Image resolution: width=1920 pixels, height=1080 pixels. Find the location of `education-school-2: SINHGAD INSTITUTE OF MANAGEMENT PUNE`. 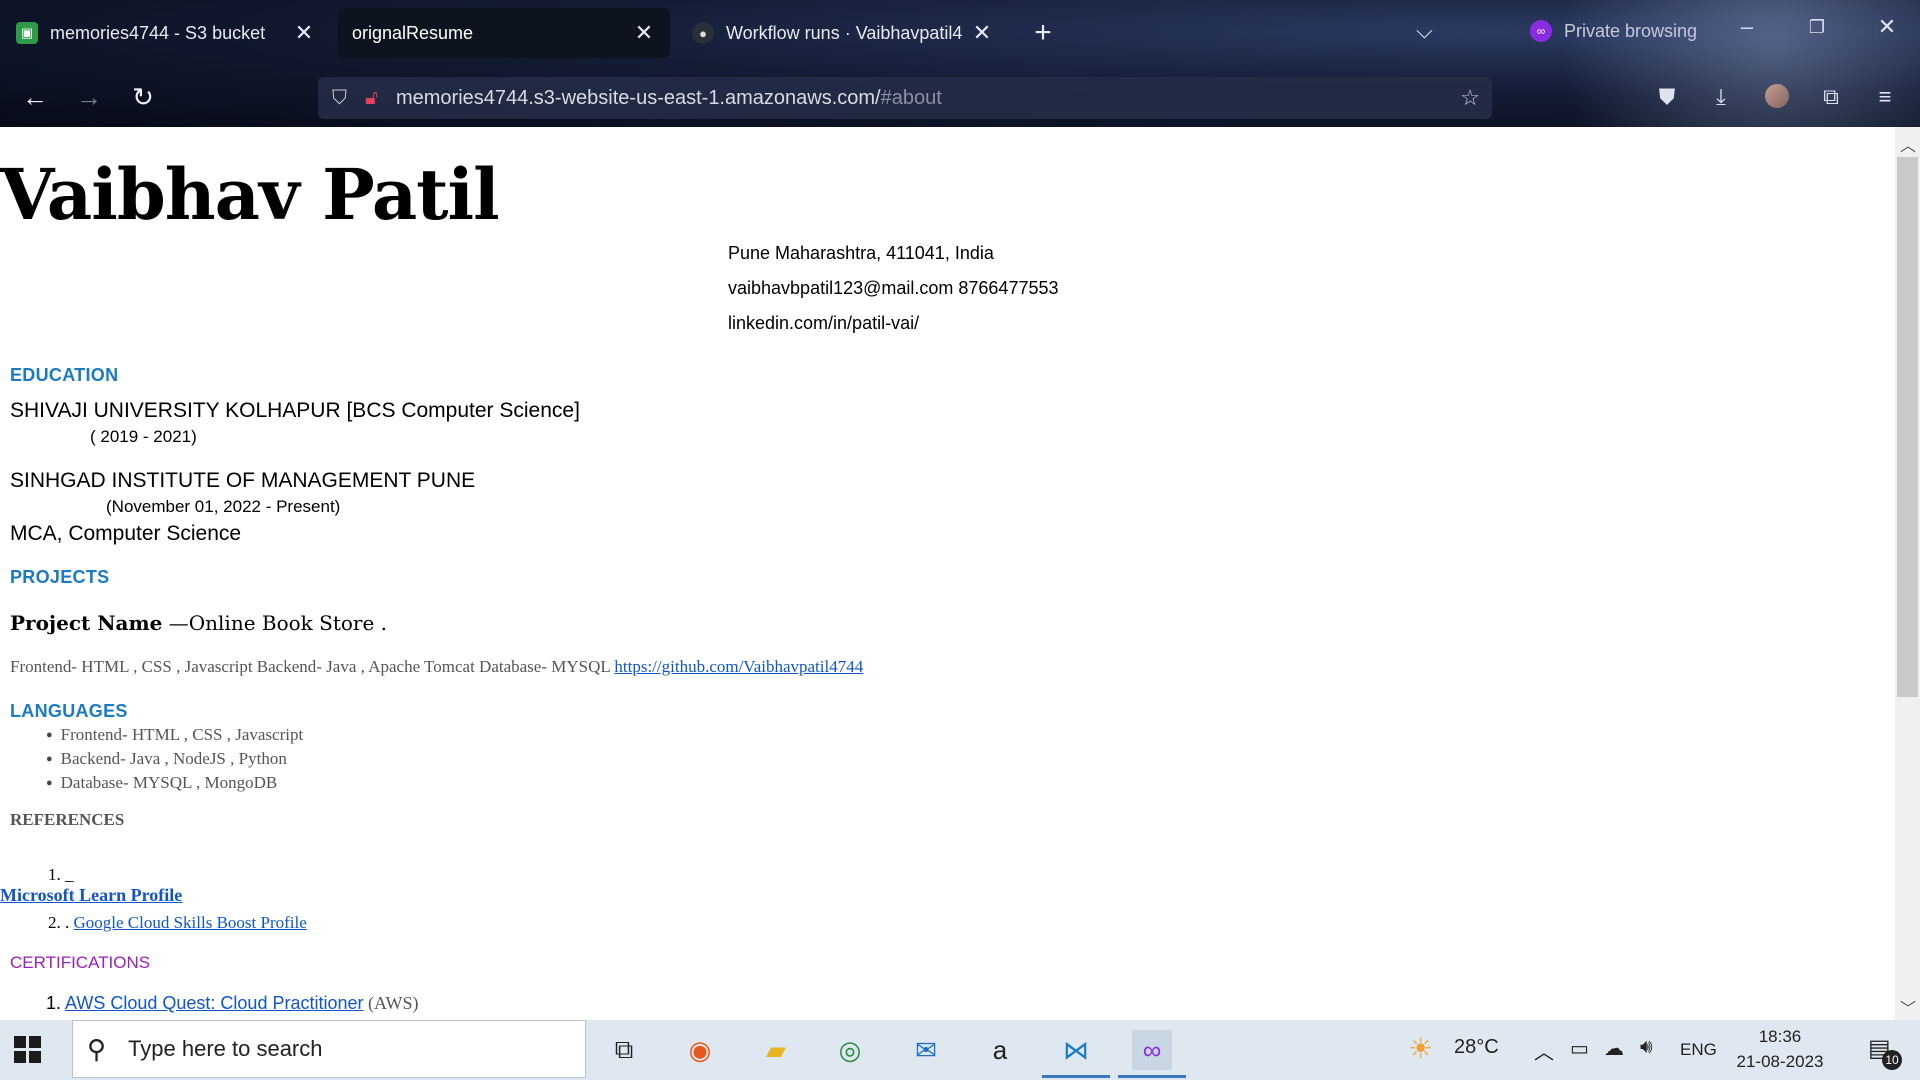

education-school-2: SINHGAD INSTITUTE OF MANAGEMENT PUNE is located at coordinates (243, 480).